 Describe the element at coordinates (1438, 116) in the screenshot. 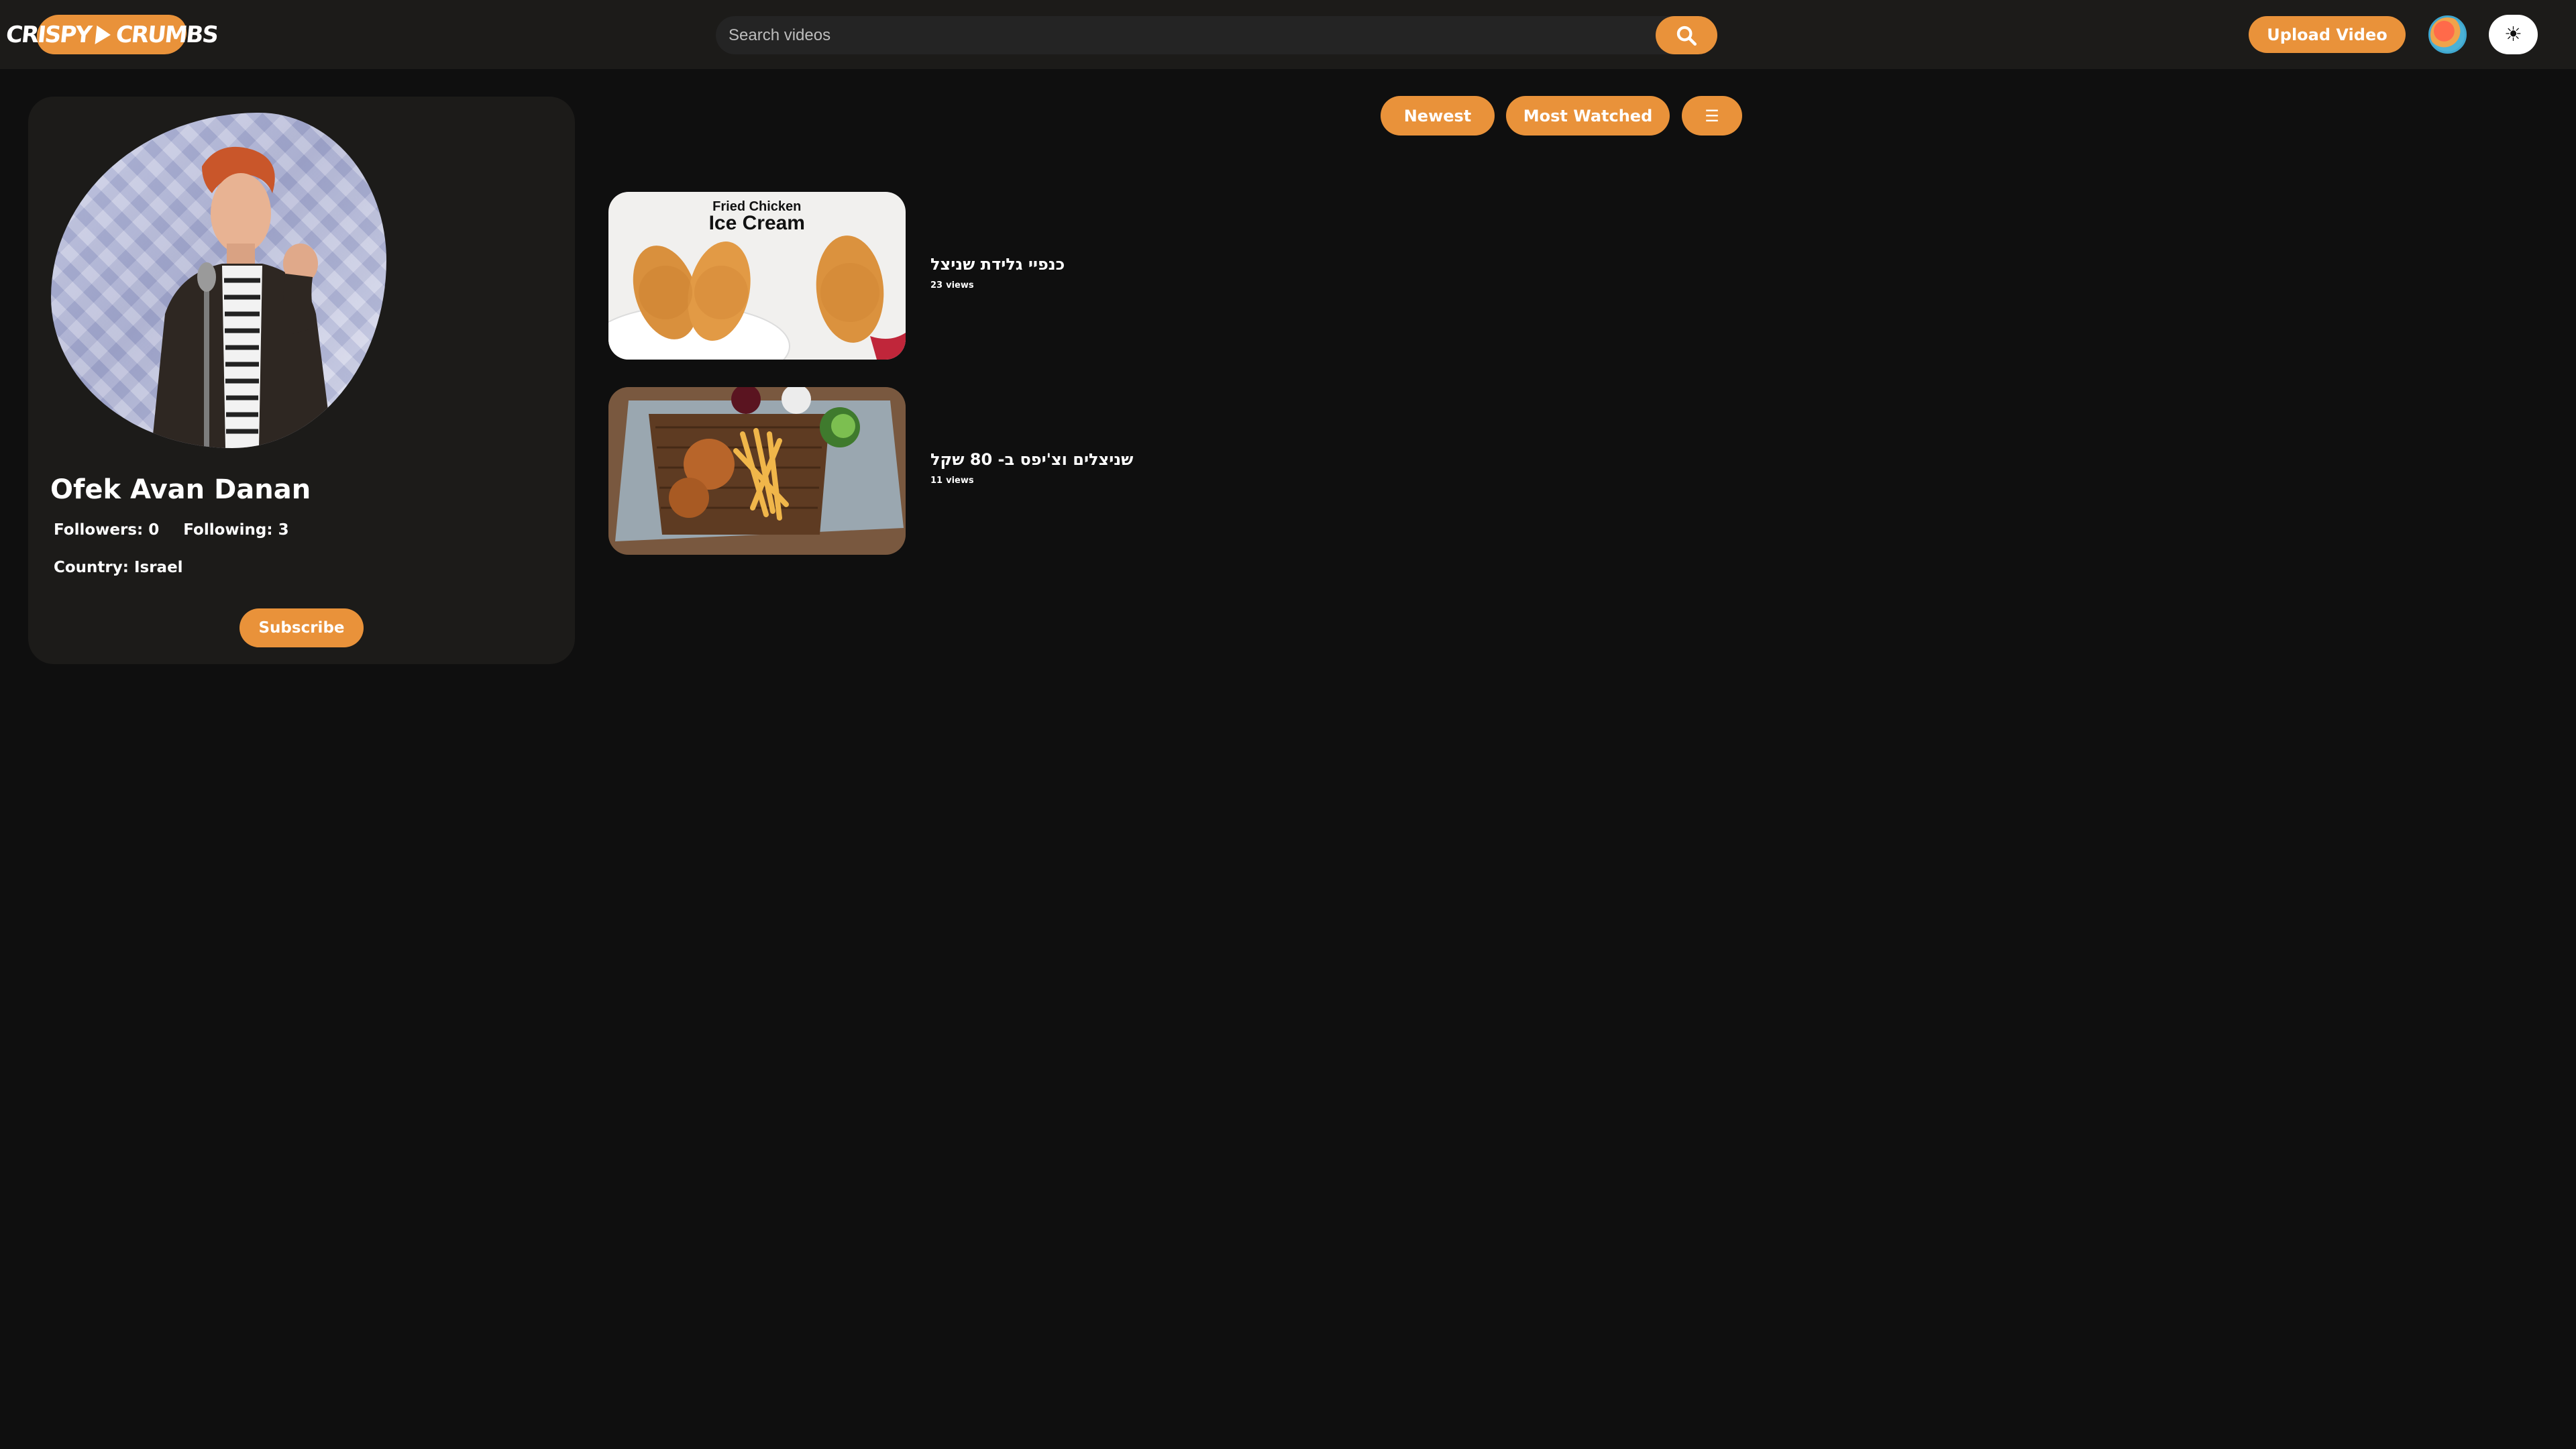

I see `sort-newest-button: Newest` at that location.